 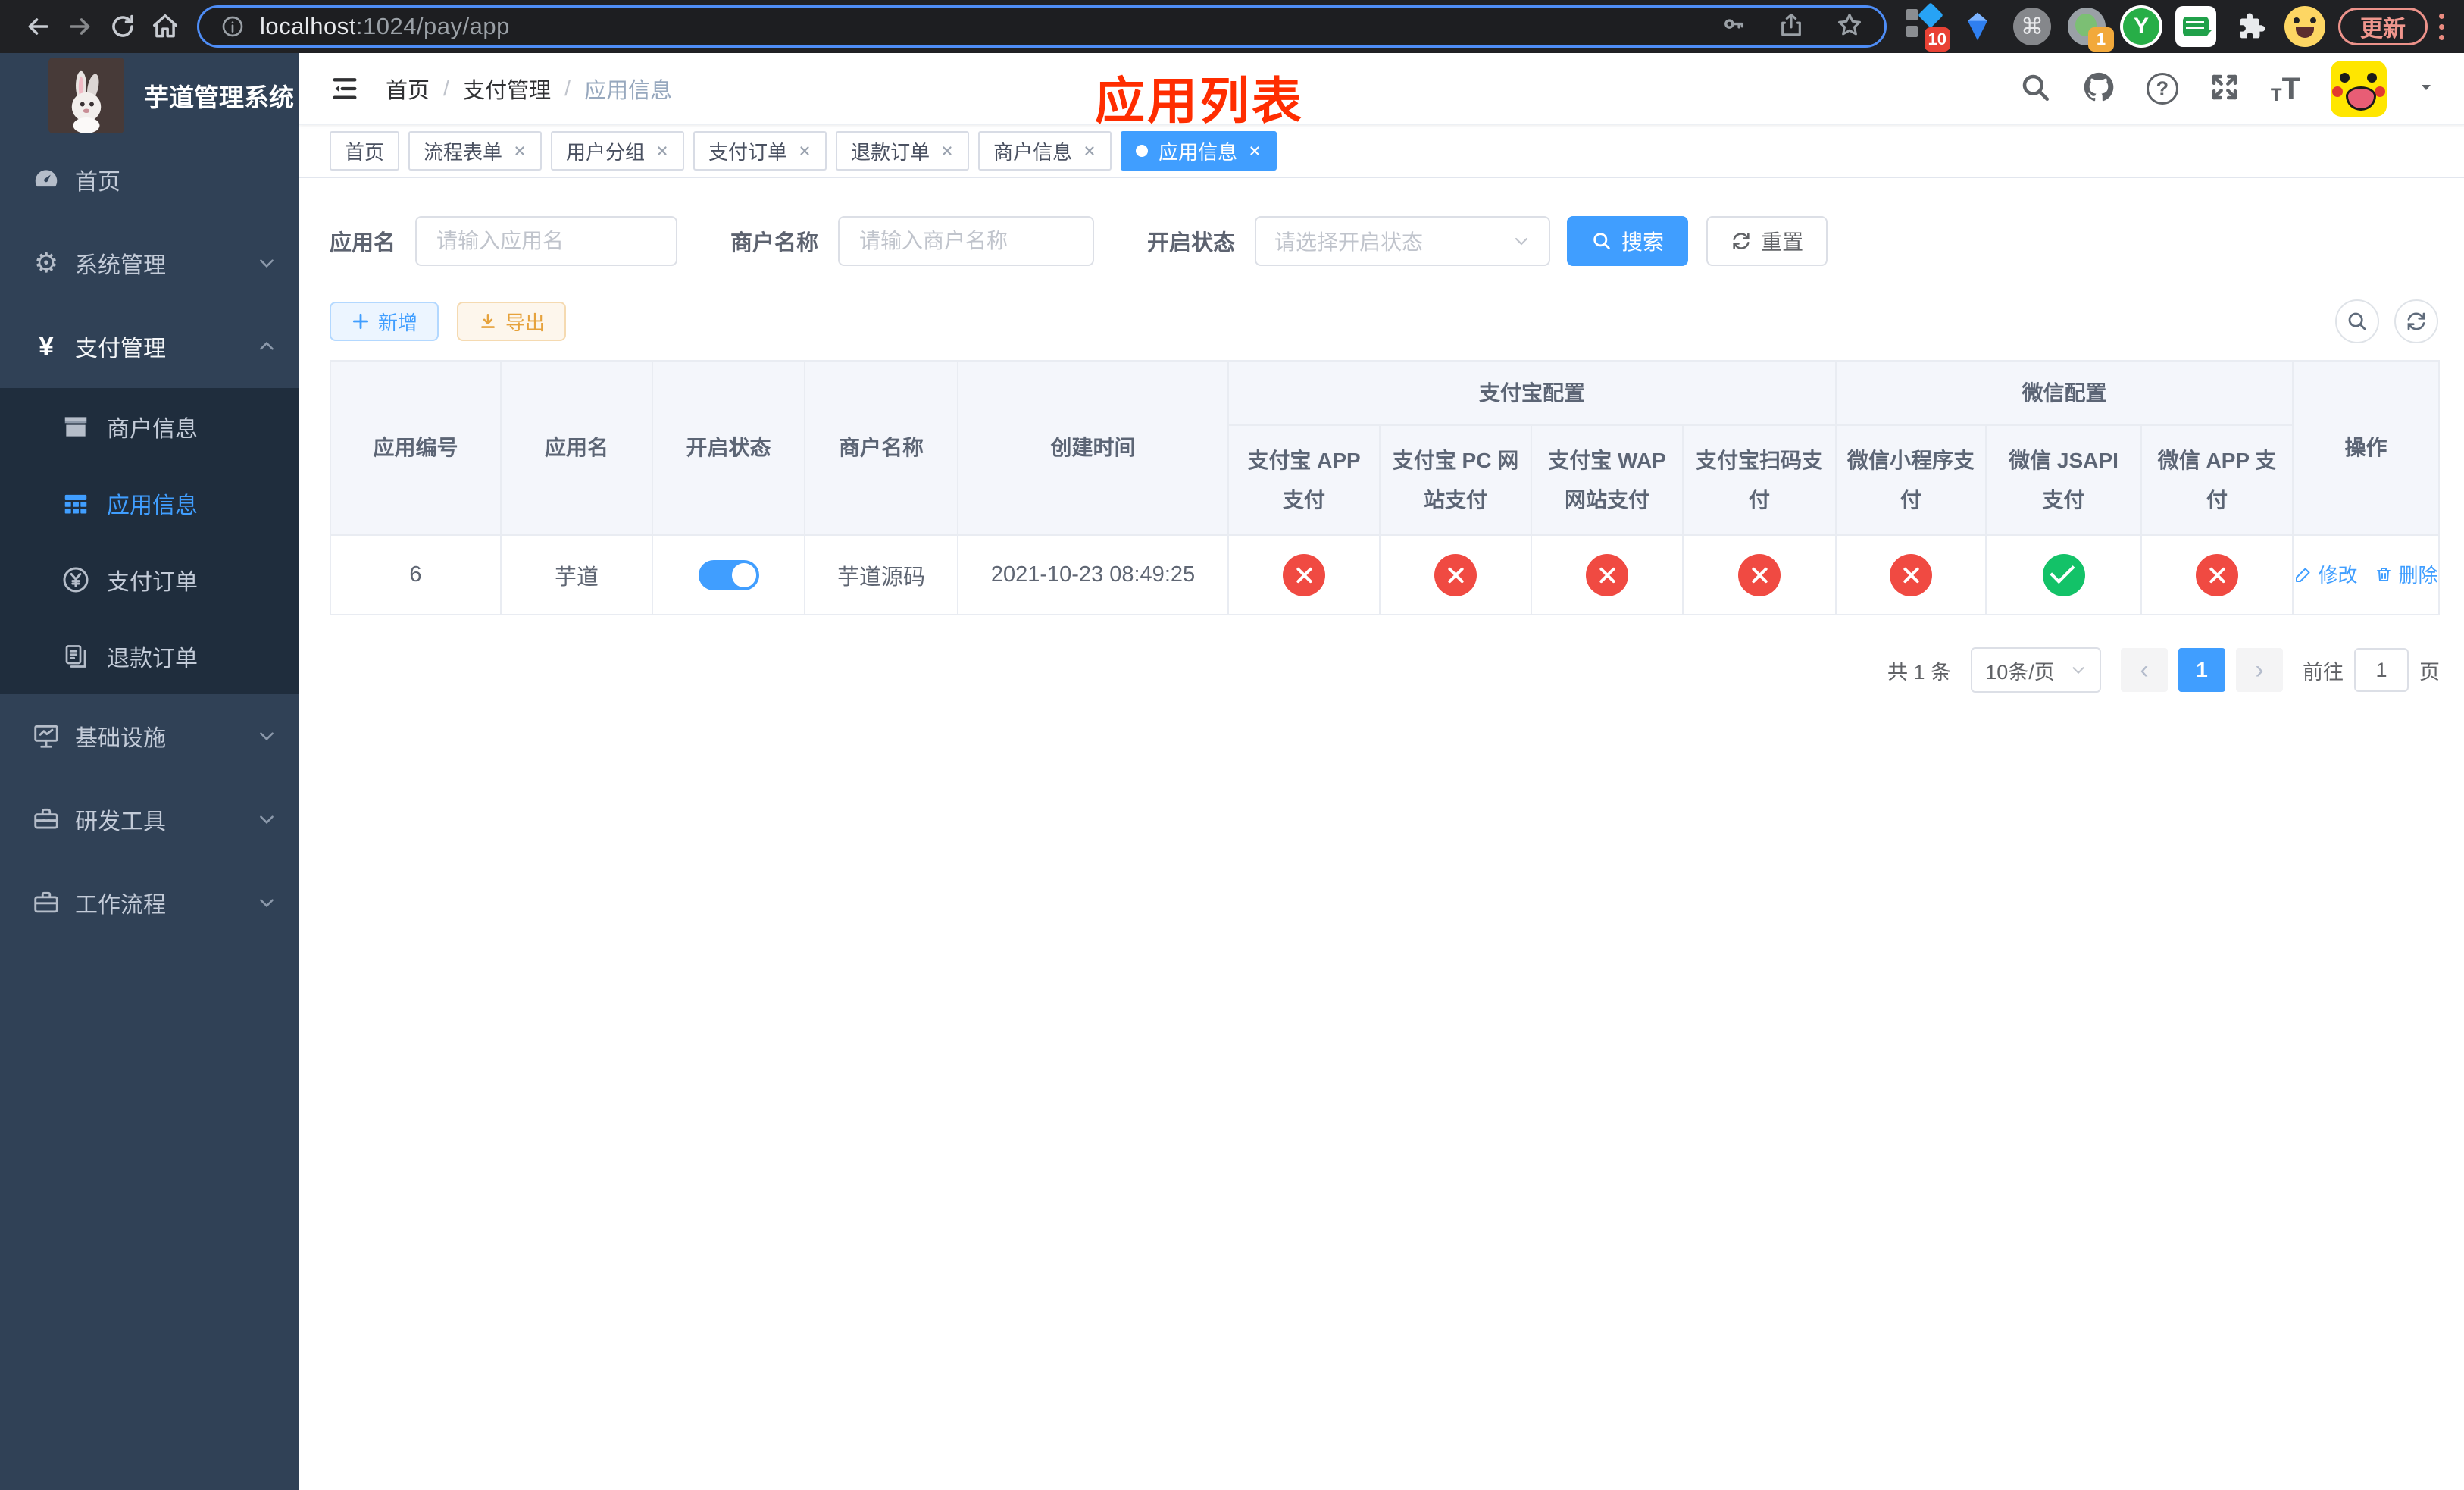 What do you see at coordinates (2063, 575) in the screenshot?
I see `wx-jsapi-status-icon` at bounding box center [2063, 575].